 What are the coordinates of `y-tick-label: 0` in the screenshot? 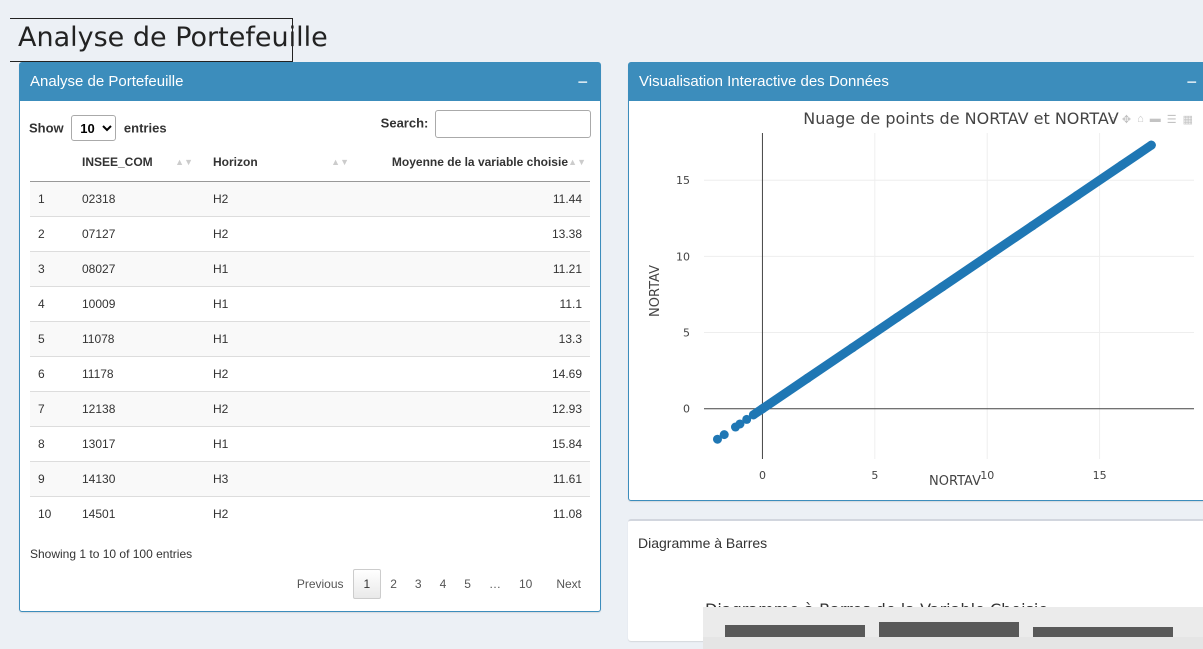 It's located at (686, 409).